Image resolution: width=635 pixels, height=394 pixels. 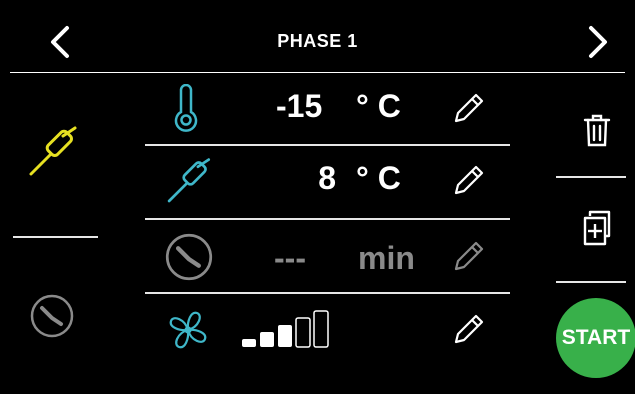 I want to click on time-value: ---, so click(x=290, y=258).